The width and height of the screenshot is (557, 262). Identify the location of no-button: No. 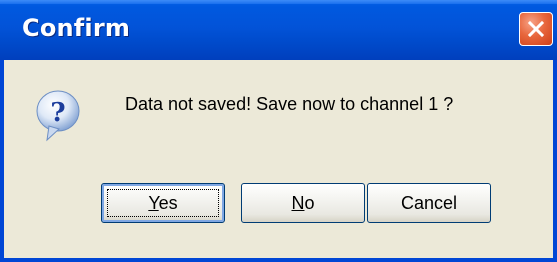
(303, 203).